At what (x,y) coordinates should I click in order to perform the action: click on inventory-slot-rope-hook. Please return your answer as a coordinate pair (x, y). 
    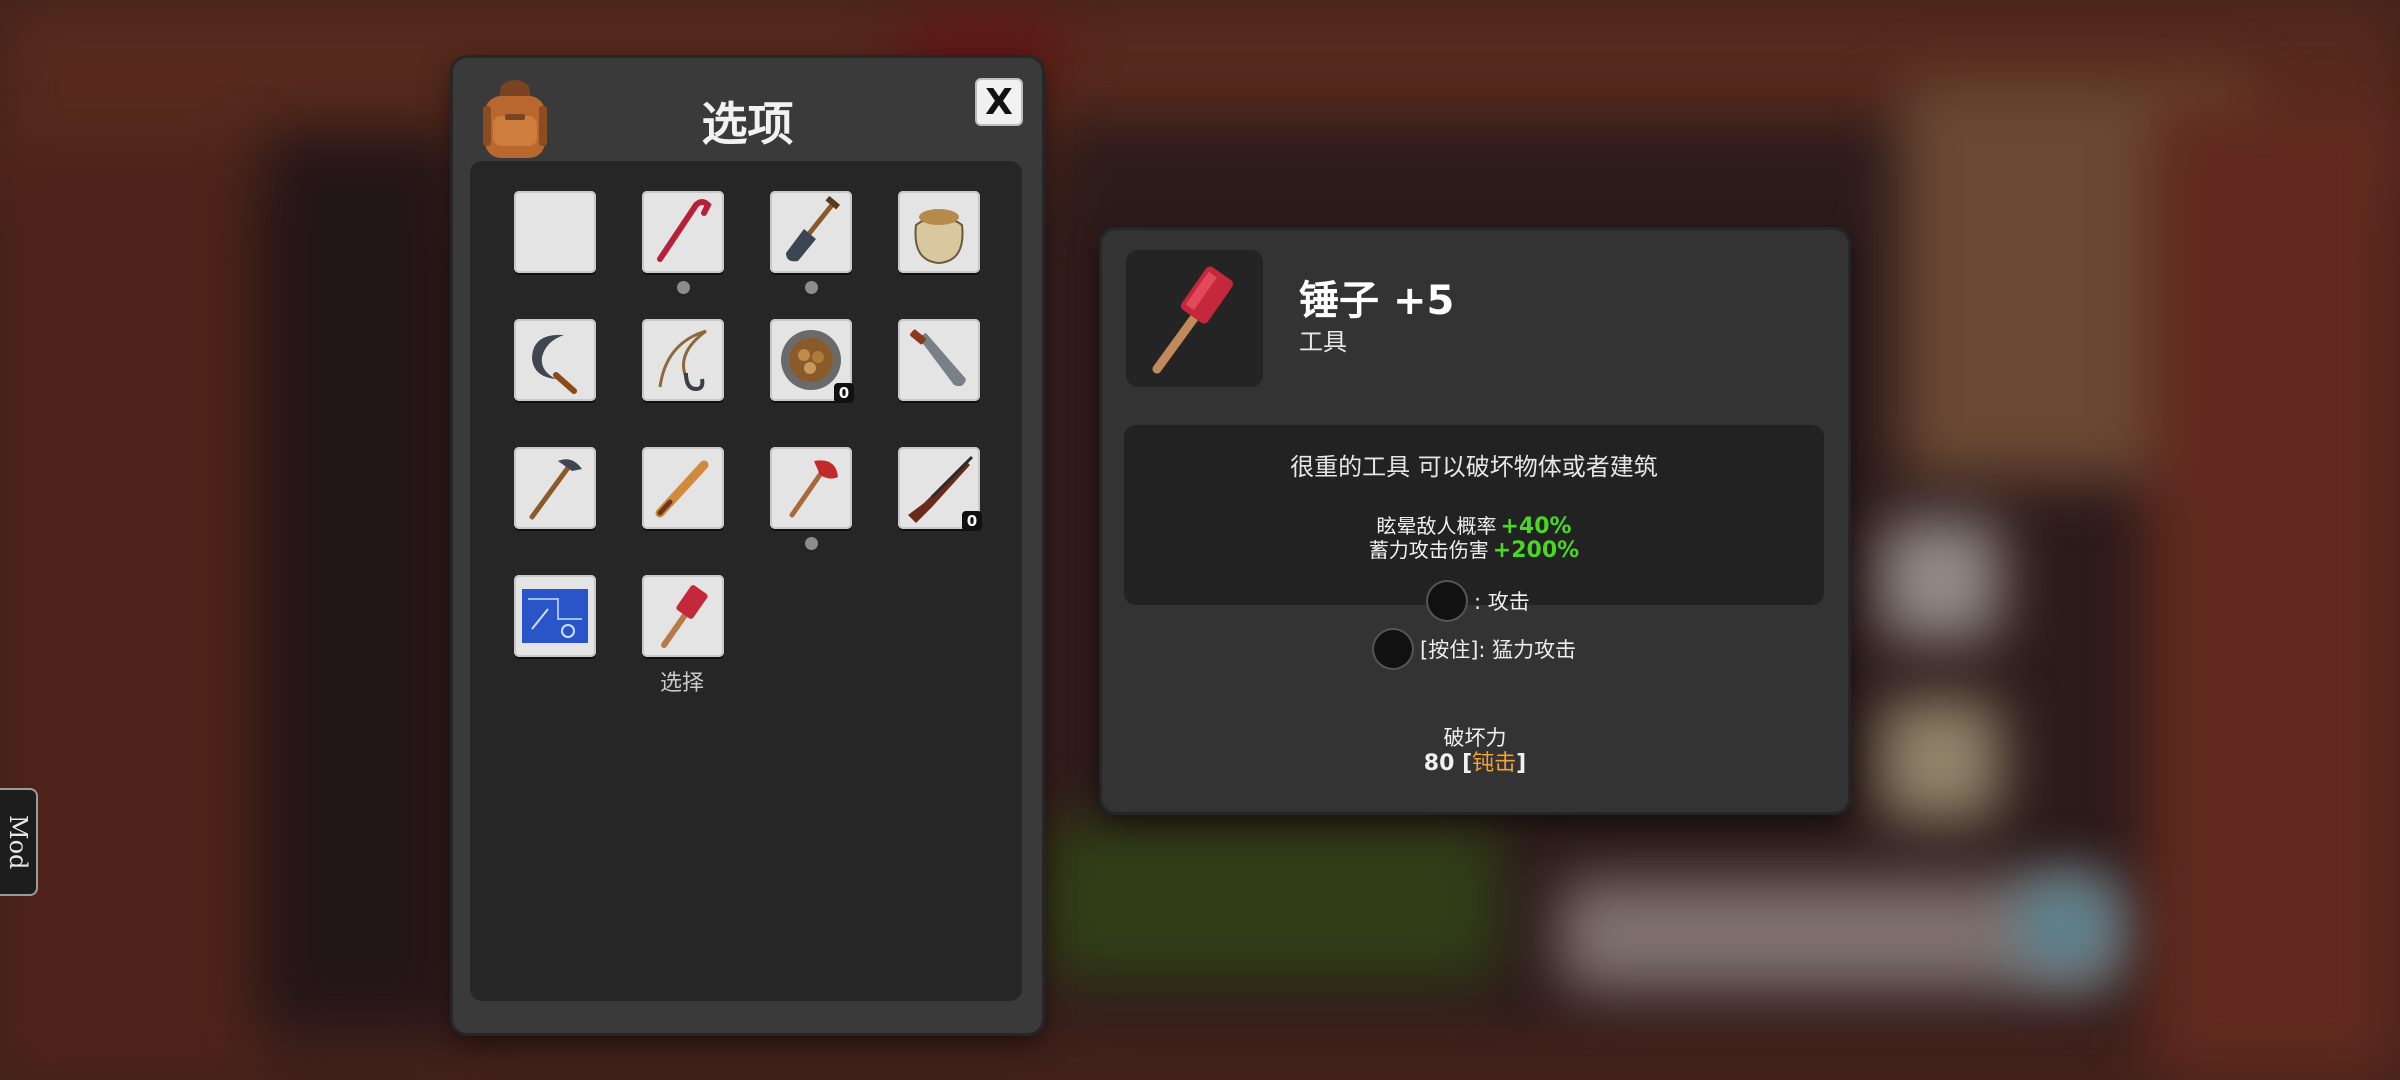
    Looking at the image, I should click on (683, 360).